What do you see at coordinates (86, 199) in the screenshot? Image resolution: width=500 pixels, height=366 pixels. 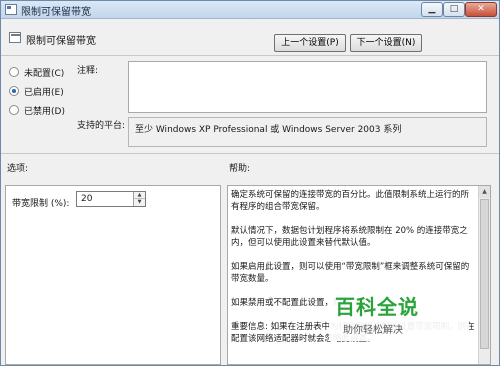 I see `bandwidth-limit-value: 20` at bounding box center [86, 199].